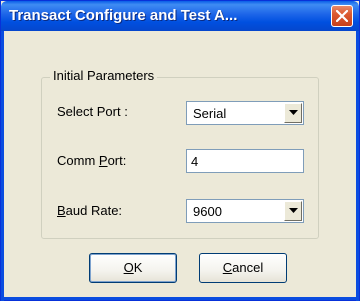 This screenshot has height=301, width=360. I want to click on baud-rate-value: 9600, so click(207, 211).